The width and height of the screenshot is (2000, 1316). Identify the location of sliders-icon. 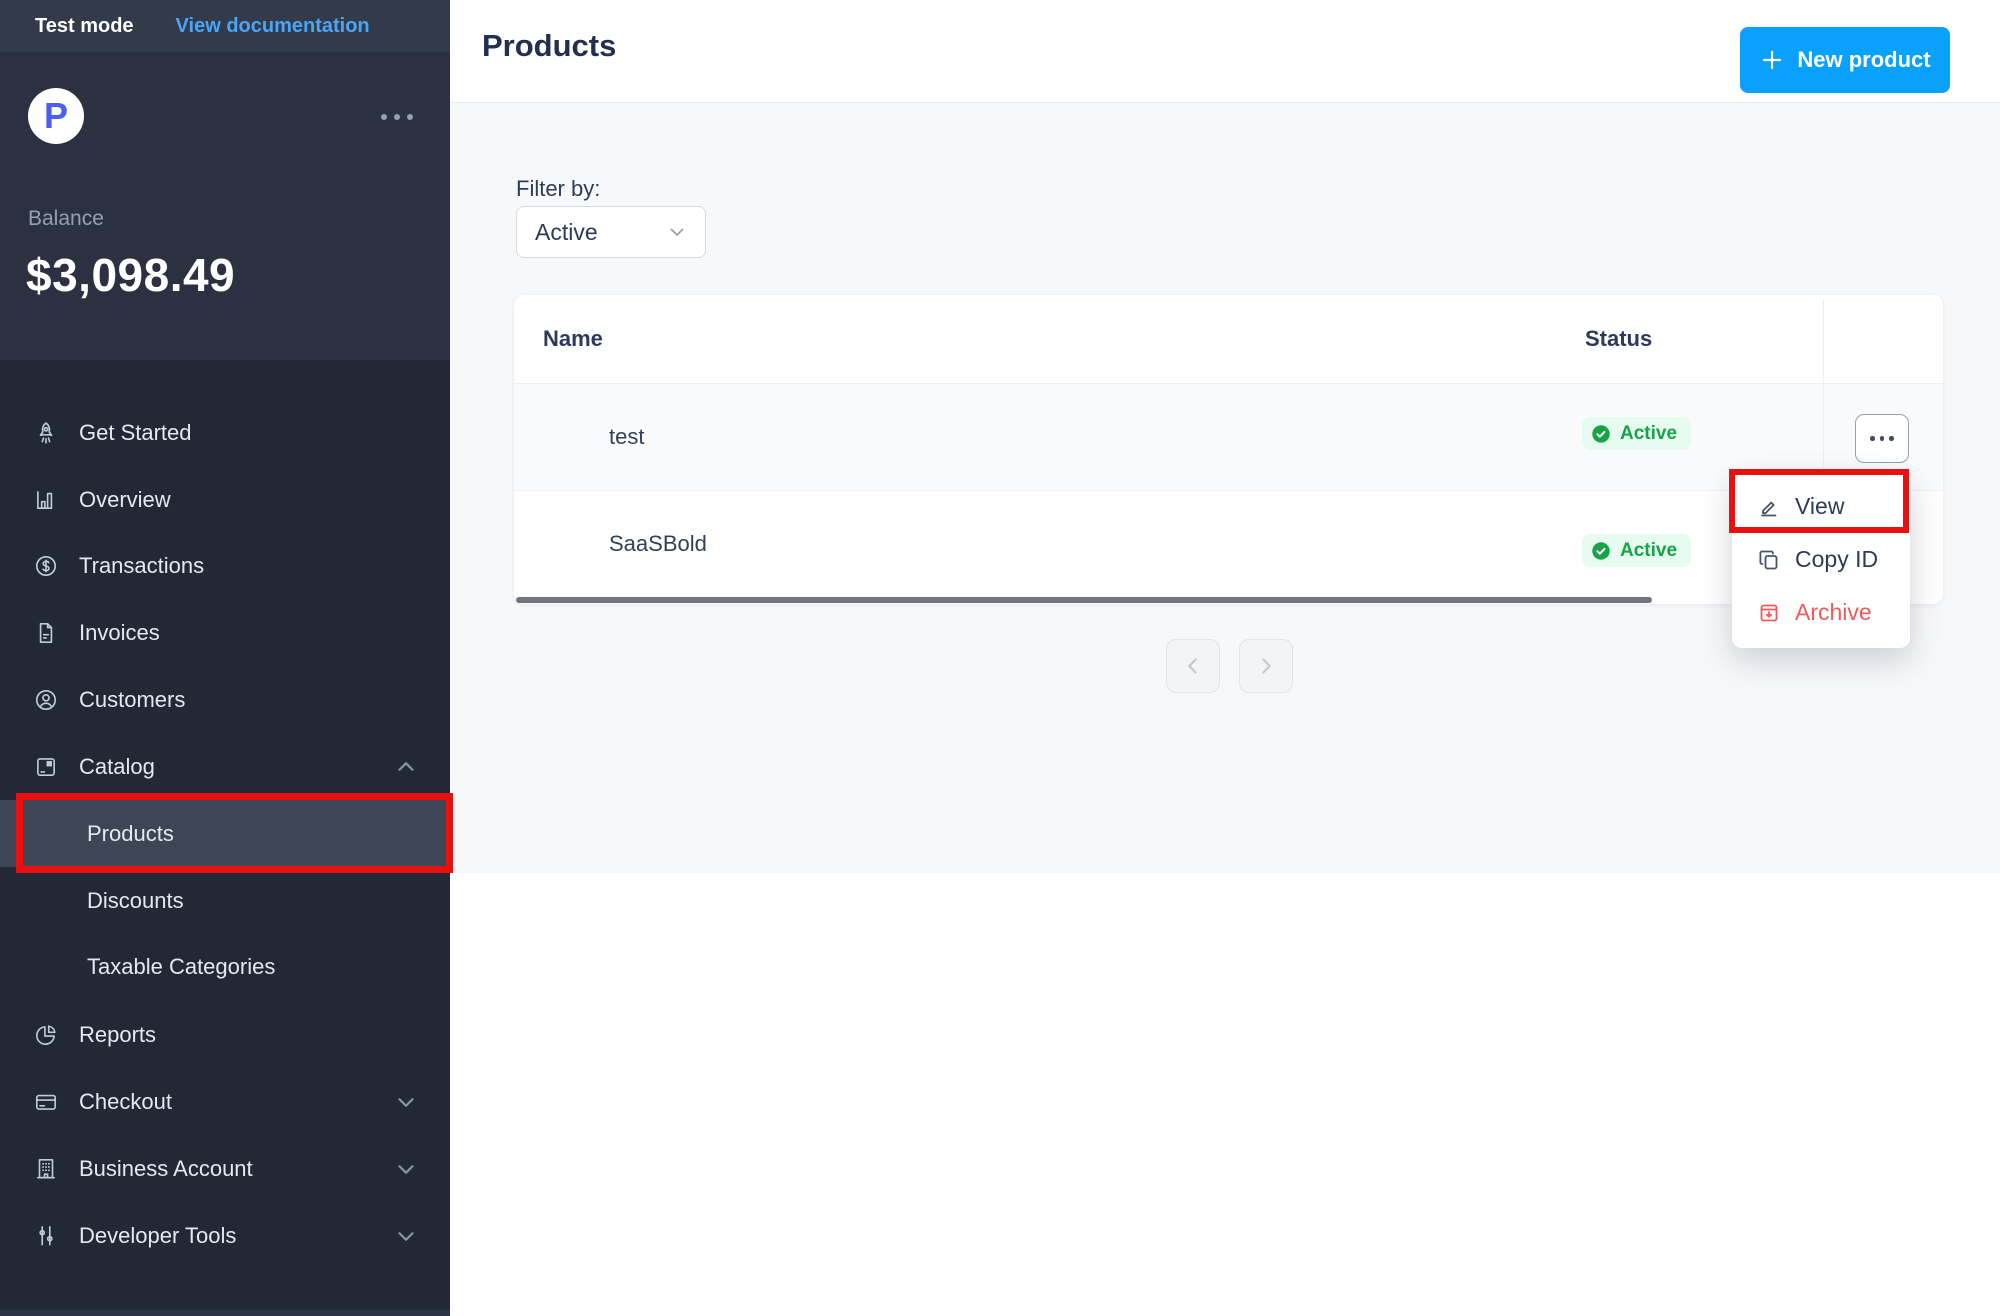
(46, 1236).